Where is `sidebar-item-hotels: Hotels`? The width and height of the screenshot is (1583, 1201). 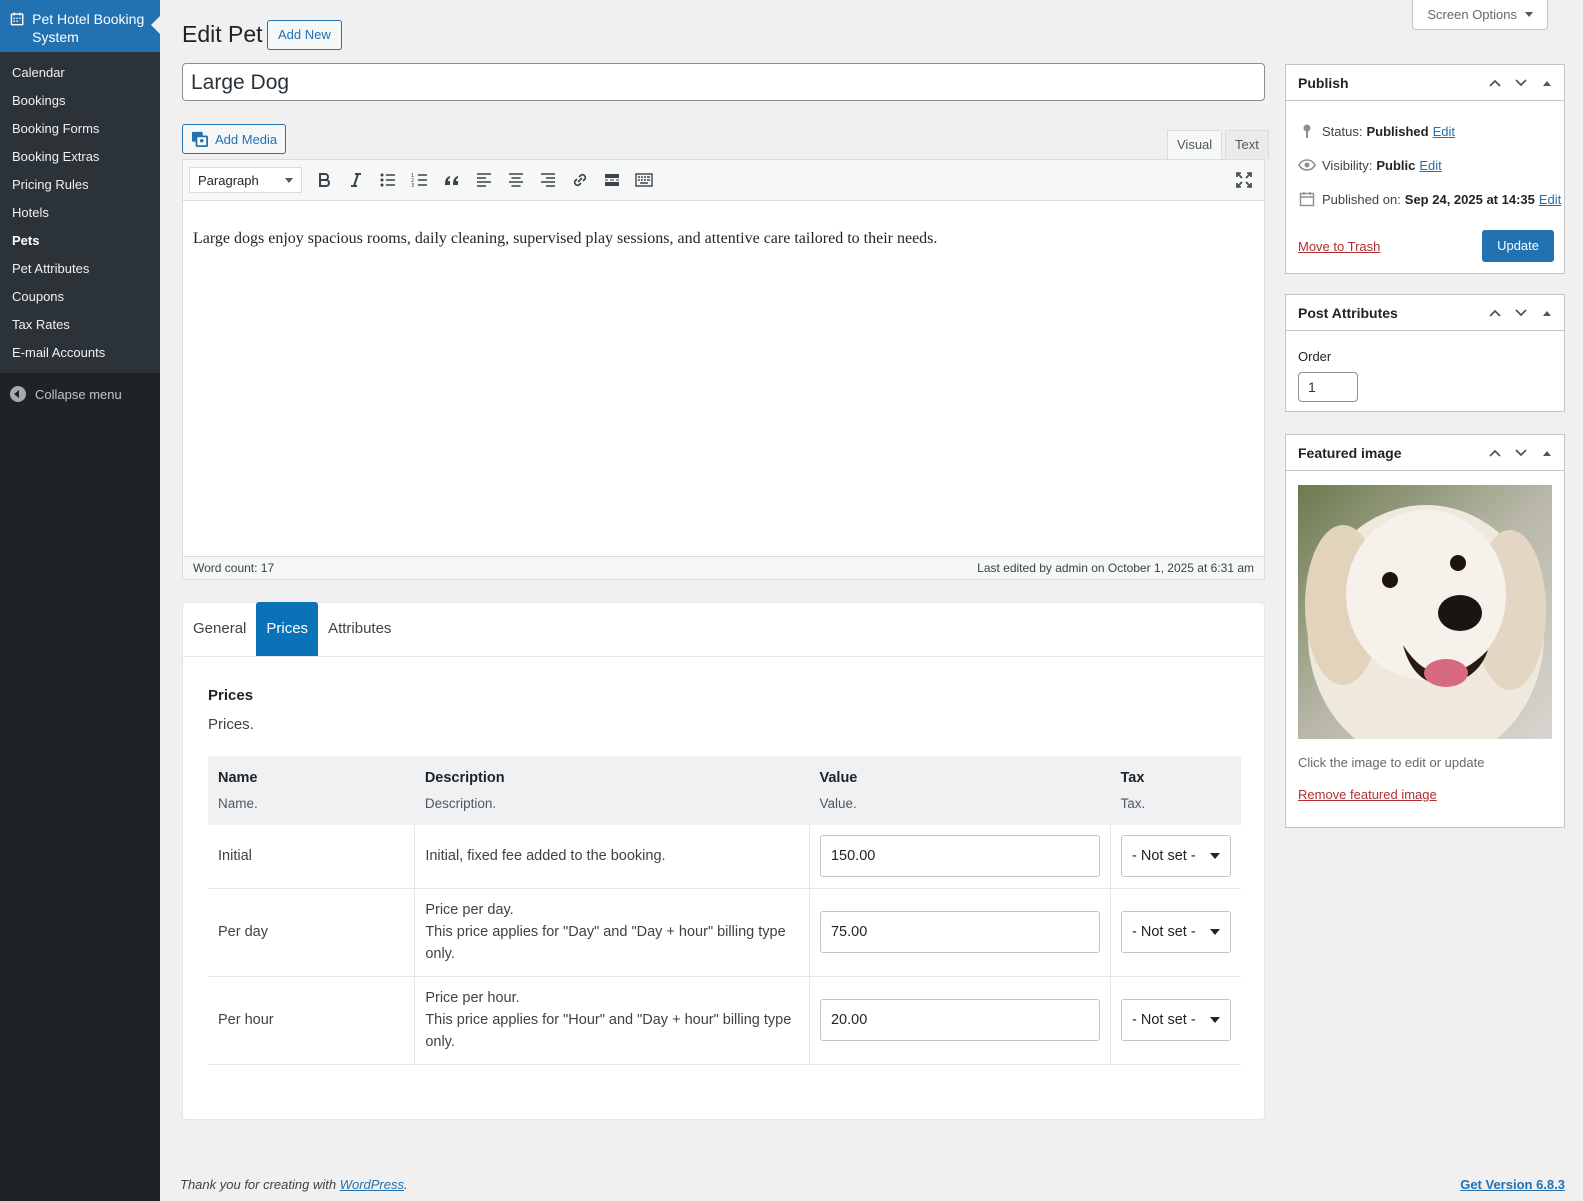
sidebar-item-hotels: Hotels is located at coordinates (80, 213).